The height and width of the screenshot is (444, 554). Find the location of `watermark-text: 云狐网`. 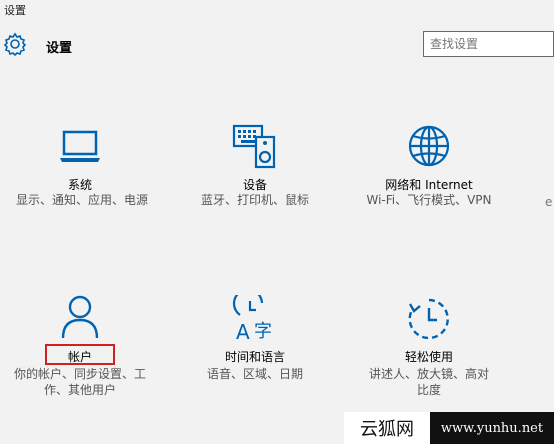

watermark-text: 云狐网 is located at coordinates (387, 429).